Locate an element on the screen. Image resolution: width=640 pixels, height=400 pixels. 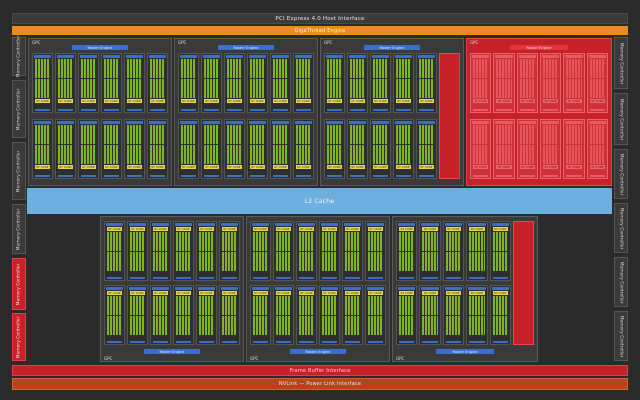
memory-controller-left-5-disabled: Memory Controller is located at coordinates (19, 284).